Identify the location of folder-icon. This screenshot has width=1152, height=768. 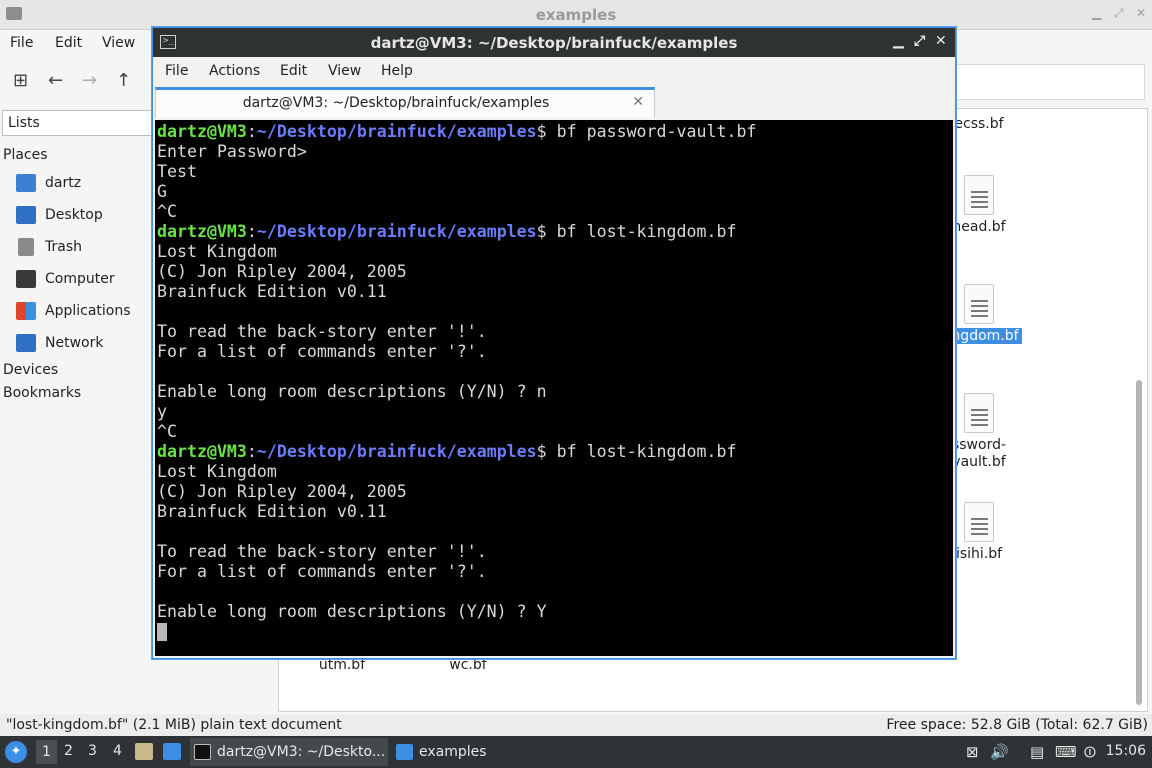
(404, 752).